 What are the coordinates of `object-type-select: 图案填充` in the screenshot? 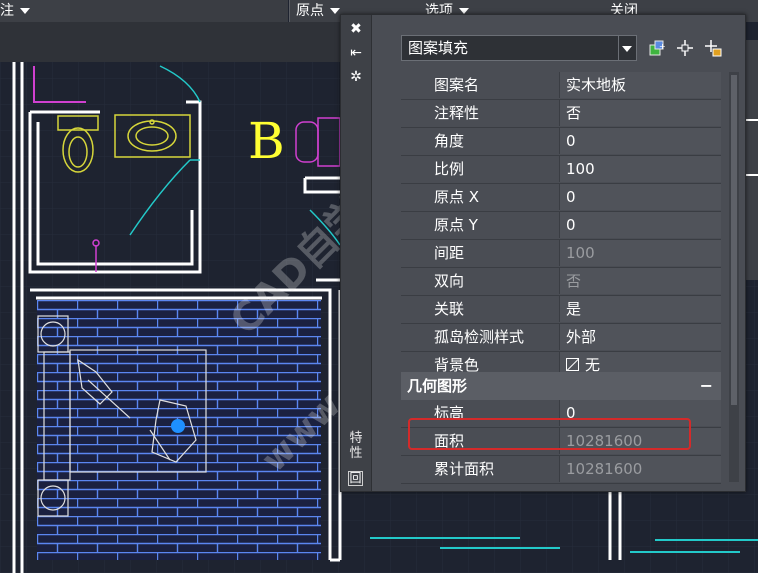 It's located at (510, 48).